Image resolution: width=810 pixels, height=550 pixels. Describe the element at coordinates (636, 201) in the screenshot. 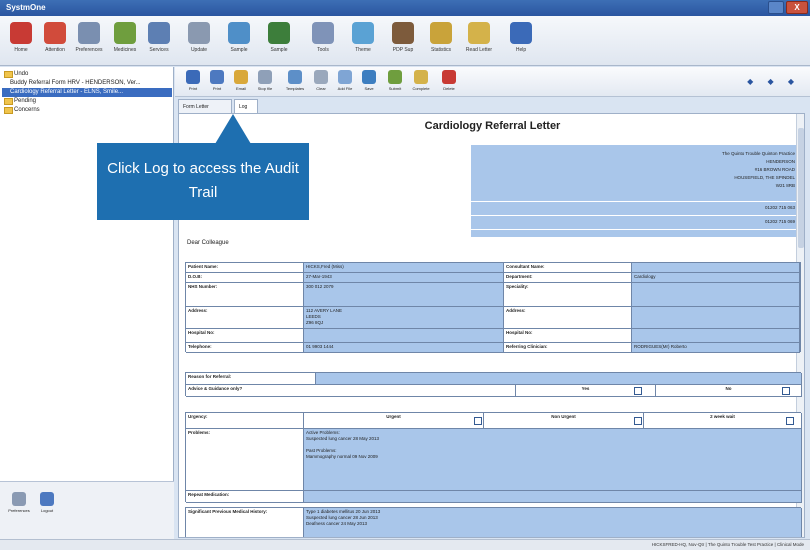

I see `divider` at that location.